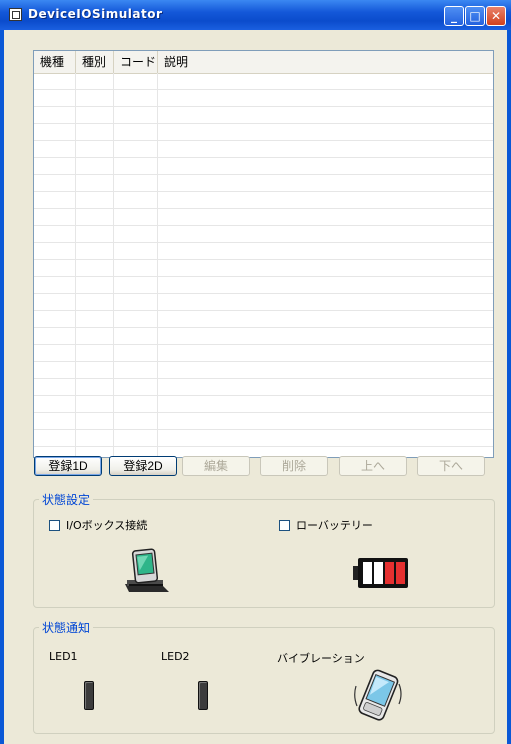 The width and height of the screenshot is (511, 744). What do you see at coordinates (66, 499) in the screenshot?
I see `state-settings-title: 状態設定` at bounding box center [66, 499].